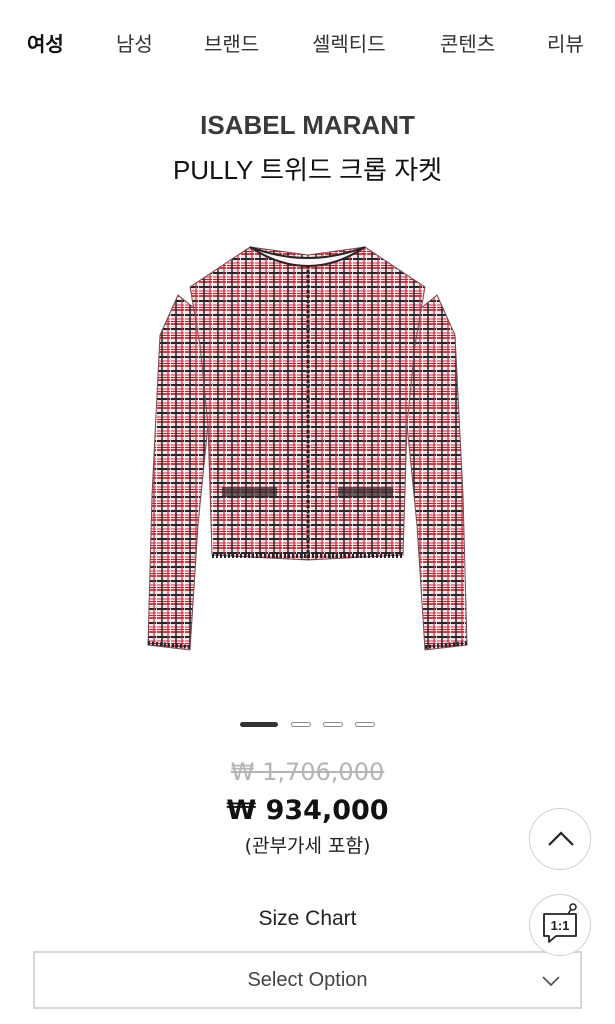 This screenshot has height=1024, width=615. What do you see at coordinates (565, 42) in the screenshot?
I see `nav-item-reviews: 리뷰` at bounding box center [565, 42].